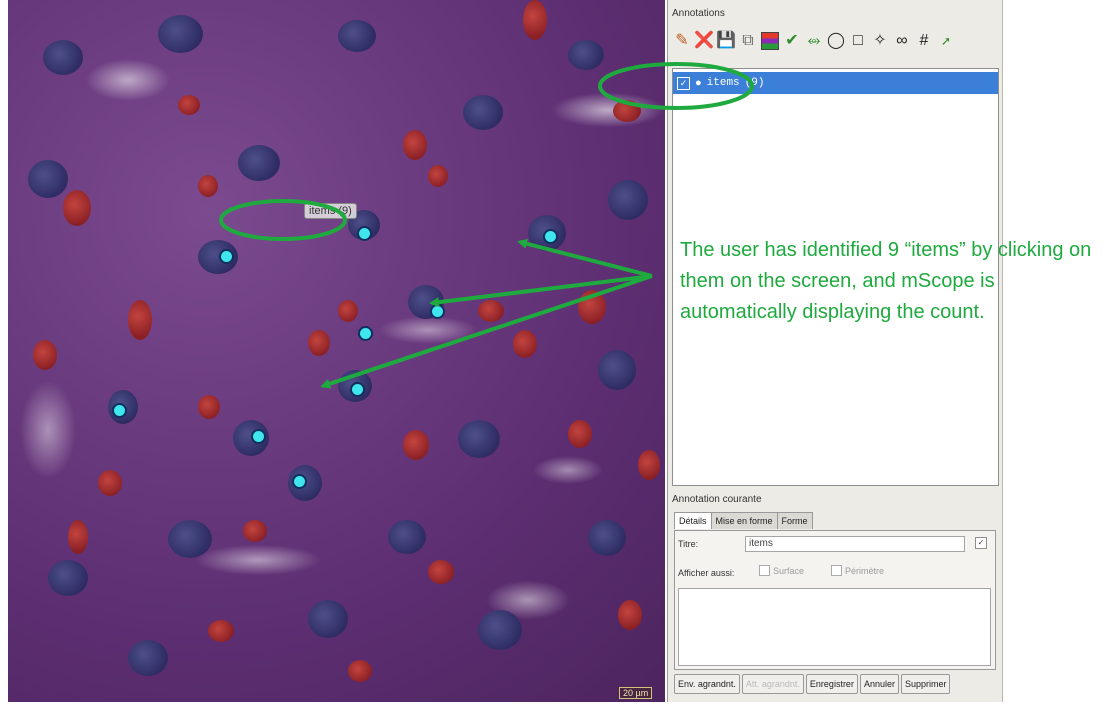 This screenshot has width=1112, height=708. Describe the element at coordinates (283, 220) in the screenshot. I see `tooltip-highlight-ellipse` at that location.